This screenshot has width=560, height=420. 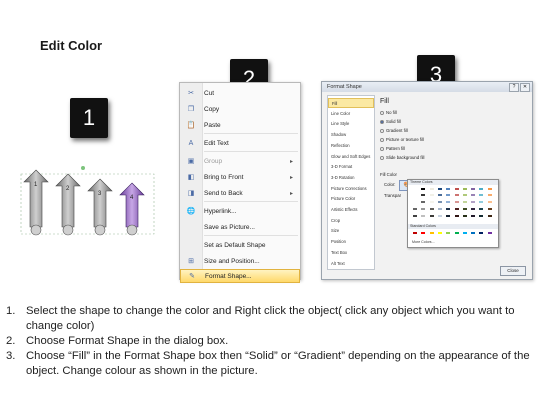 I want to click on nav-item-reflection: Reflection, so click(x=351, y=146).